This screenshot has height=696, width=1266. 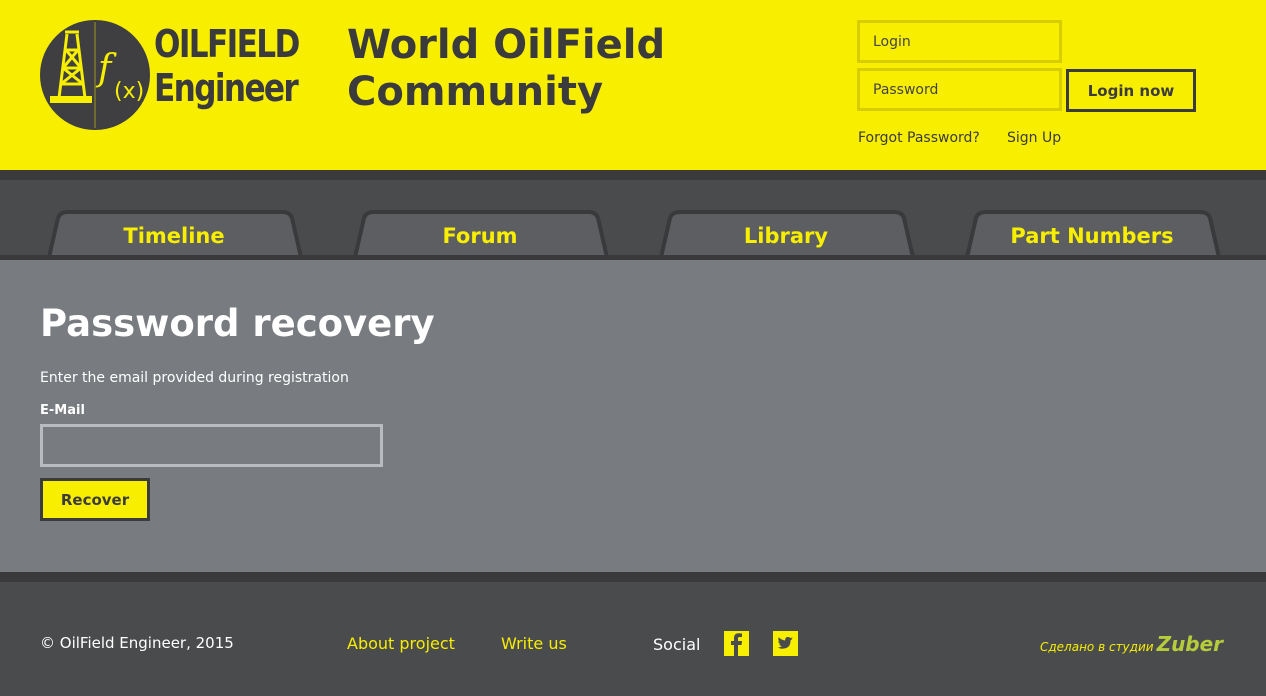 I want to click on logo-line-1: OILFIELD, so click(x=227, y=44).